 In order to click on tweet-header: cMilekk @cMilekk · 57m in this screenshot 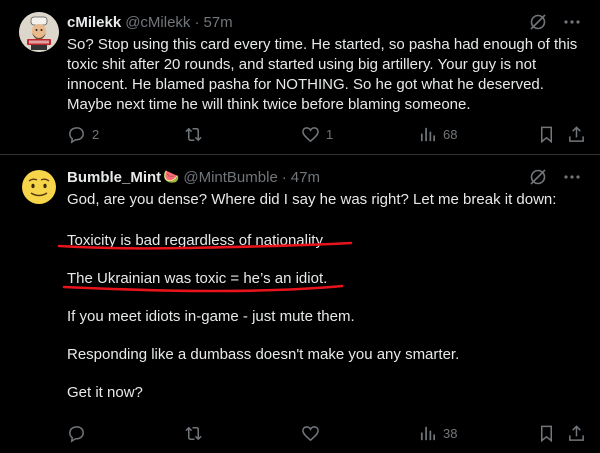, I will do `click(150, 22)`.